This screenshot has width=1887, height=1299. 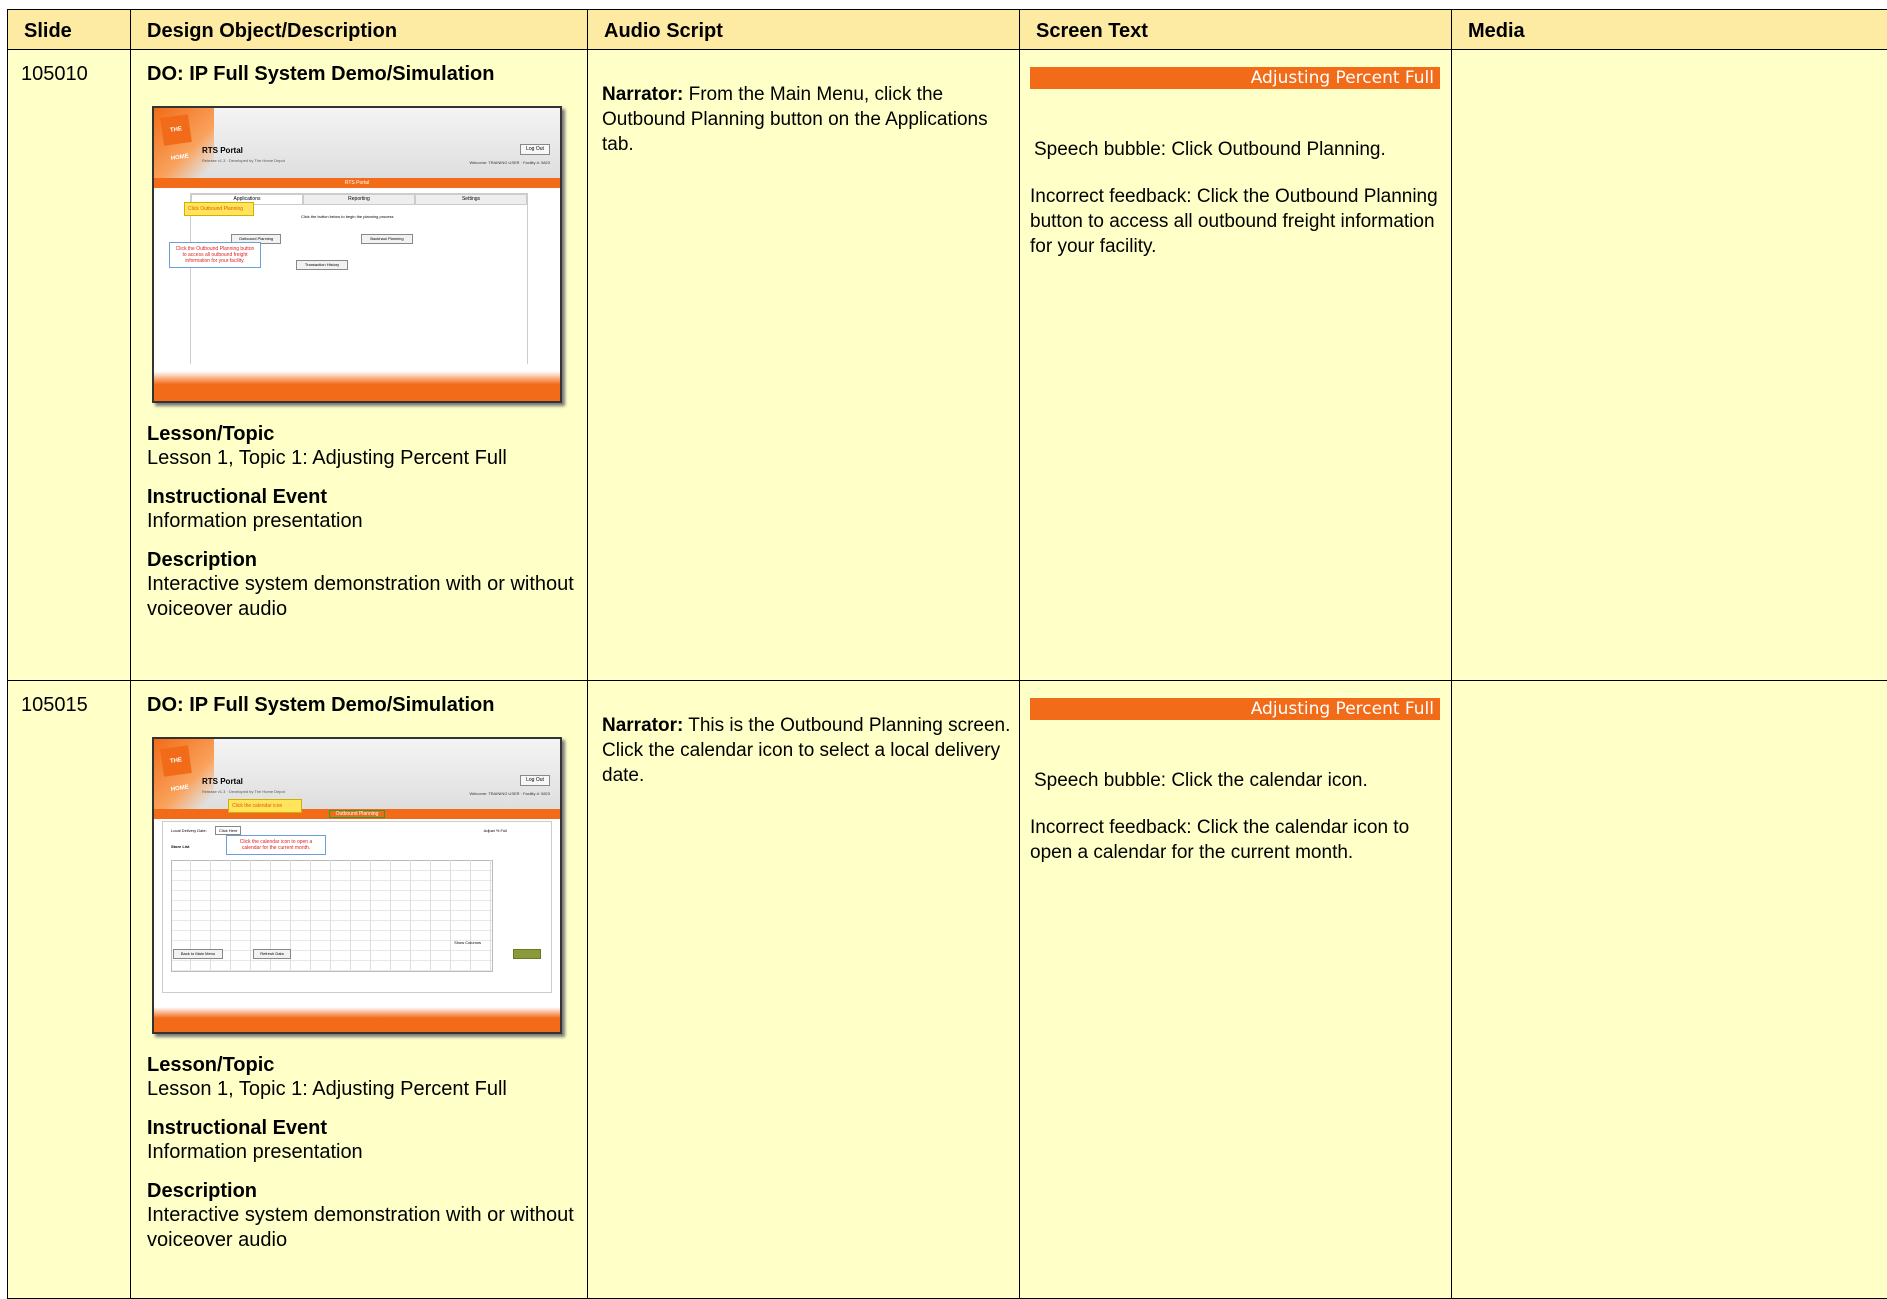 What do you see at coordinates (228, 830) in the screenshot?
I see `thumb-date-field: Click Here` at bounding box center [228, 830].